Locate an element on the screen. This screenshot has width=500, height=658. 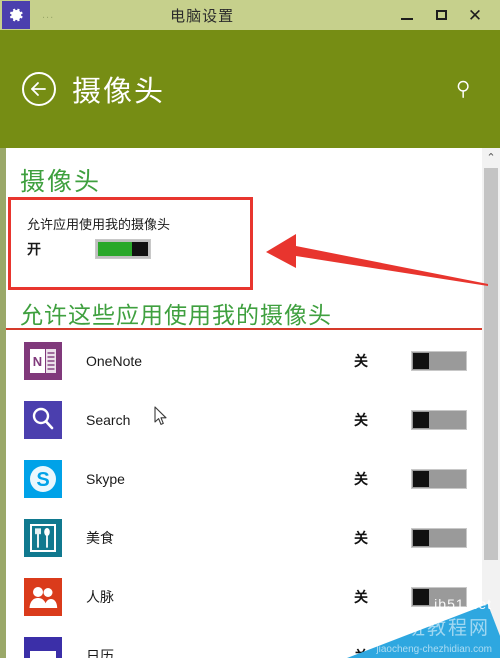
window-controls: ✕ is located at coordinates (441, 15).